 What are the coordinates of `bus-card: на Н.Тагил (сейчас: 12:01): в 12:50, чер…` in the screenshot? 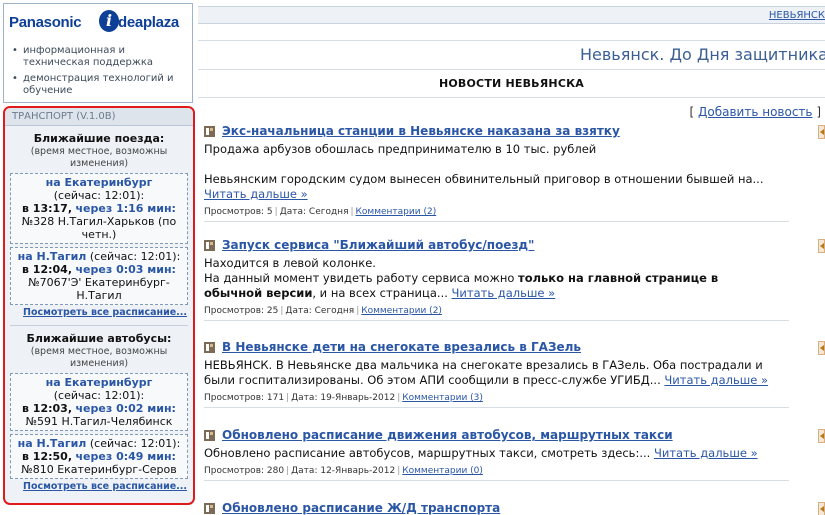 It's located at (99, 456).